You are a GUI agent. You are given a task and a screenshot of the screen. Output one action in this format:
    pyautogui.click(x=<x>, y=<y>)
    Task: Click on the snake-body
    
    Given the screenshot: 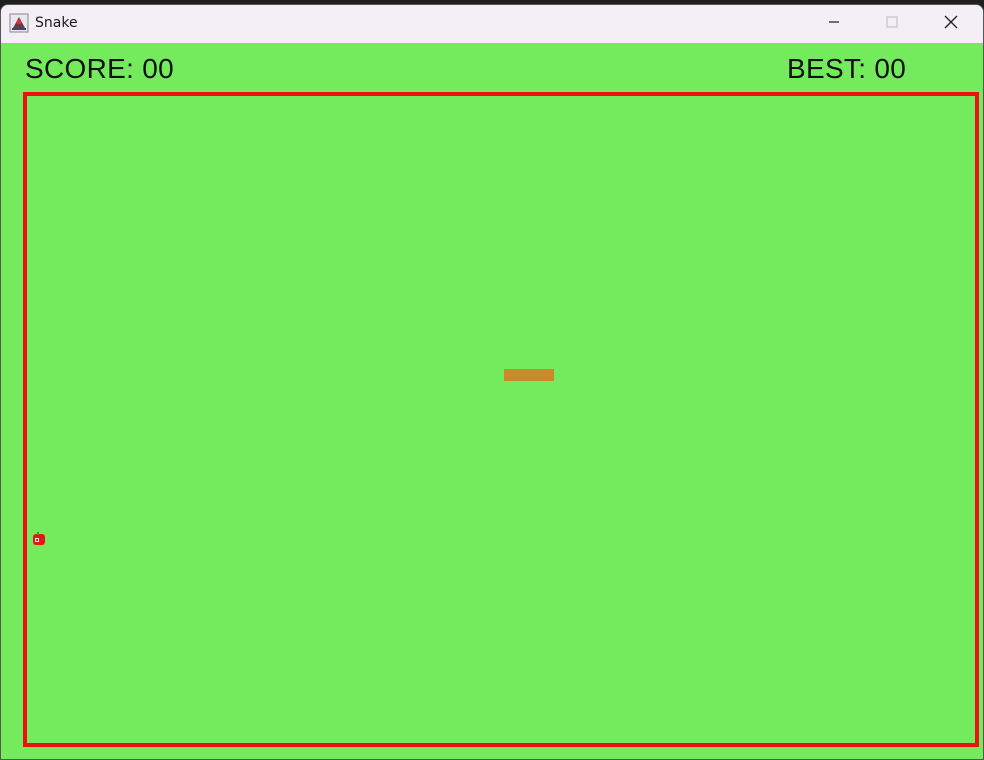 What is the action you would take?
    pyautogui.click(x=529, y=375)
    